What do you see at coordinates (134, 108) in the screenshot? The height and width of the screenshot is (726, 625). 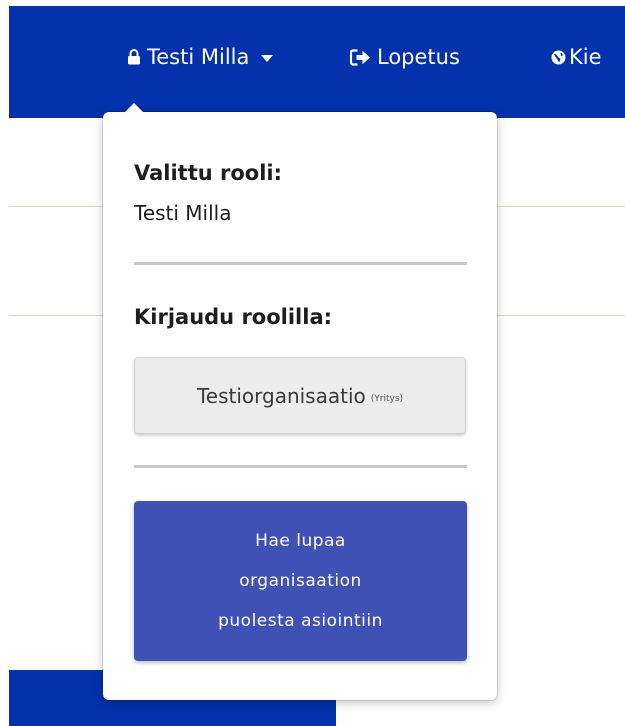 I see `popover-arrow` at bounding box center [134, 108].